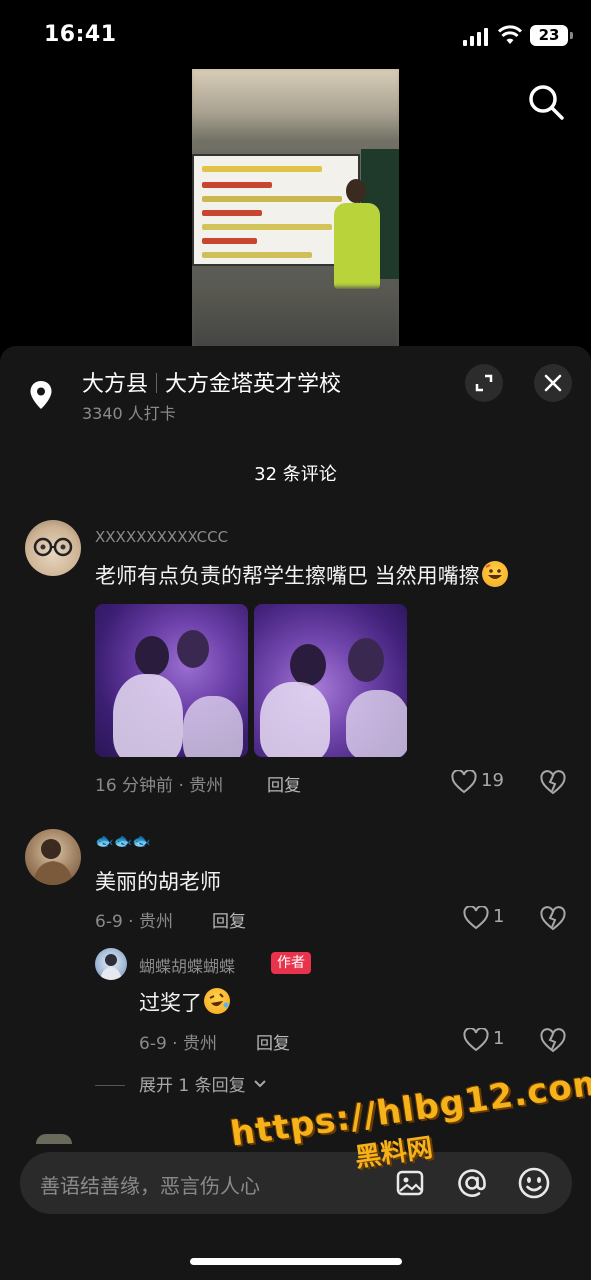 This screenshot has height=1280, width=591. I want to click on close-icon, so click(553, 383).